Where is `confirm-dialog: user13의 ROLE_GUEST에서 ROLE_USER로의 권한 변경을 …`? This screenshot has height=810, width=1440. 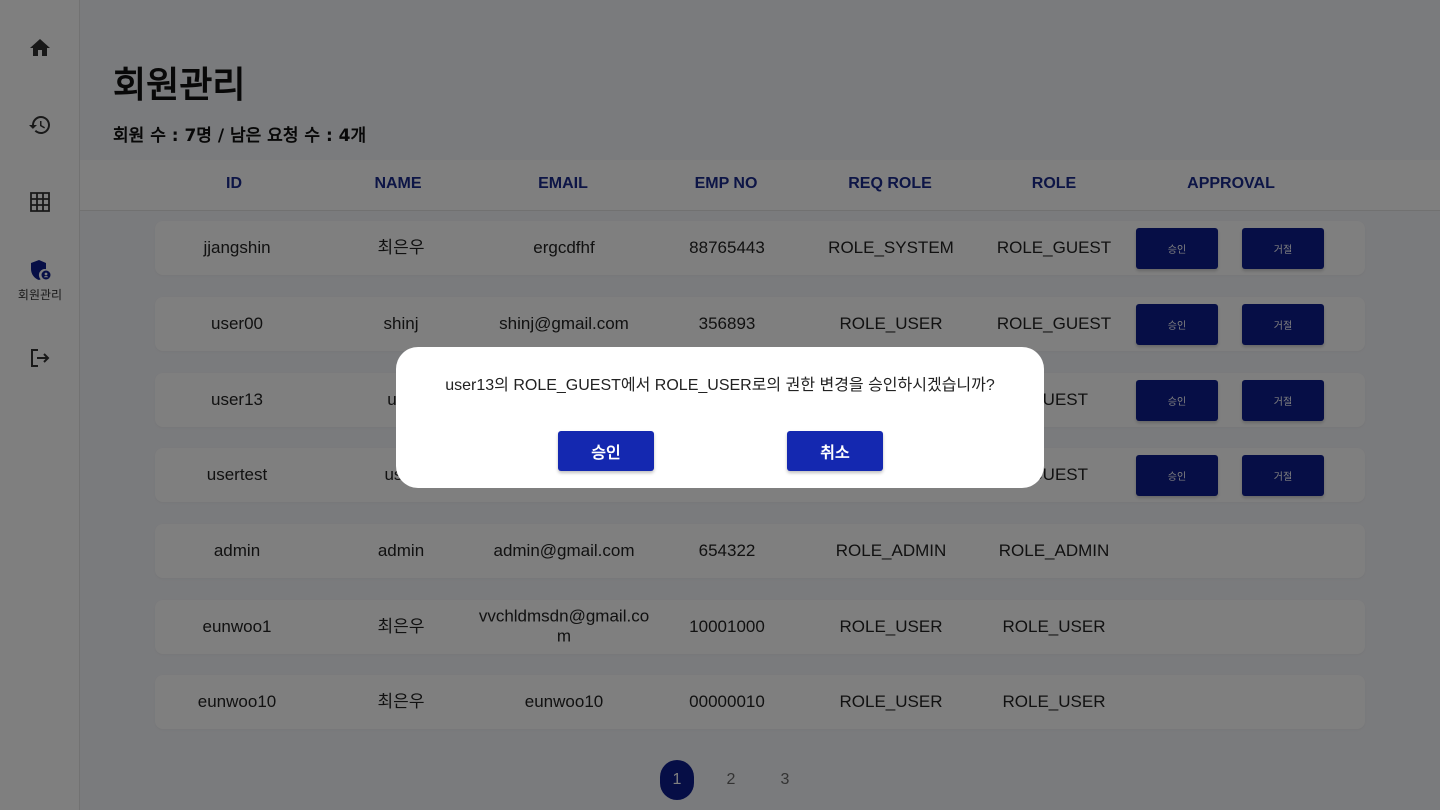
confirm-dialog: user13의 ROLE_GUEST에서 ROLE_USER로의 권한 변경을 … is located at coordinates (720, 417).